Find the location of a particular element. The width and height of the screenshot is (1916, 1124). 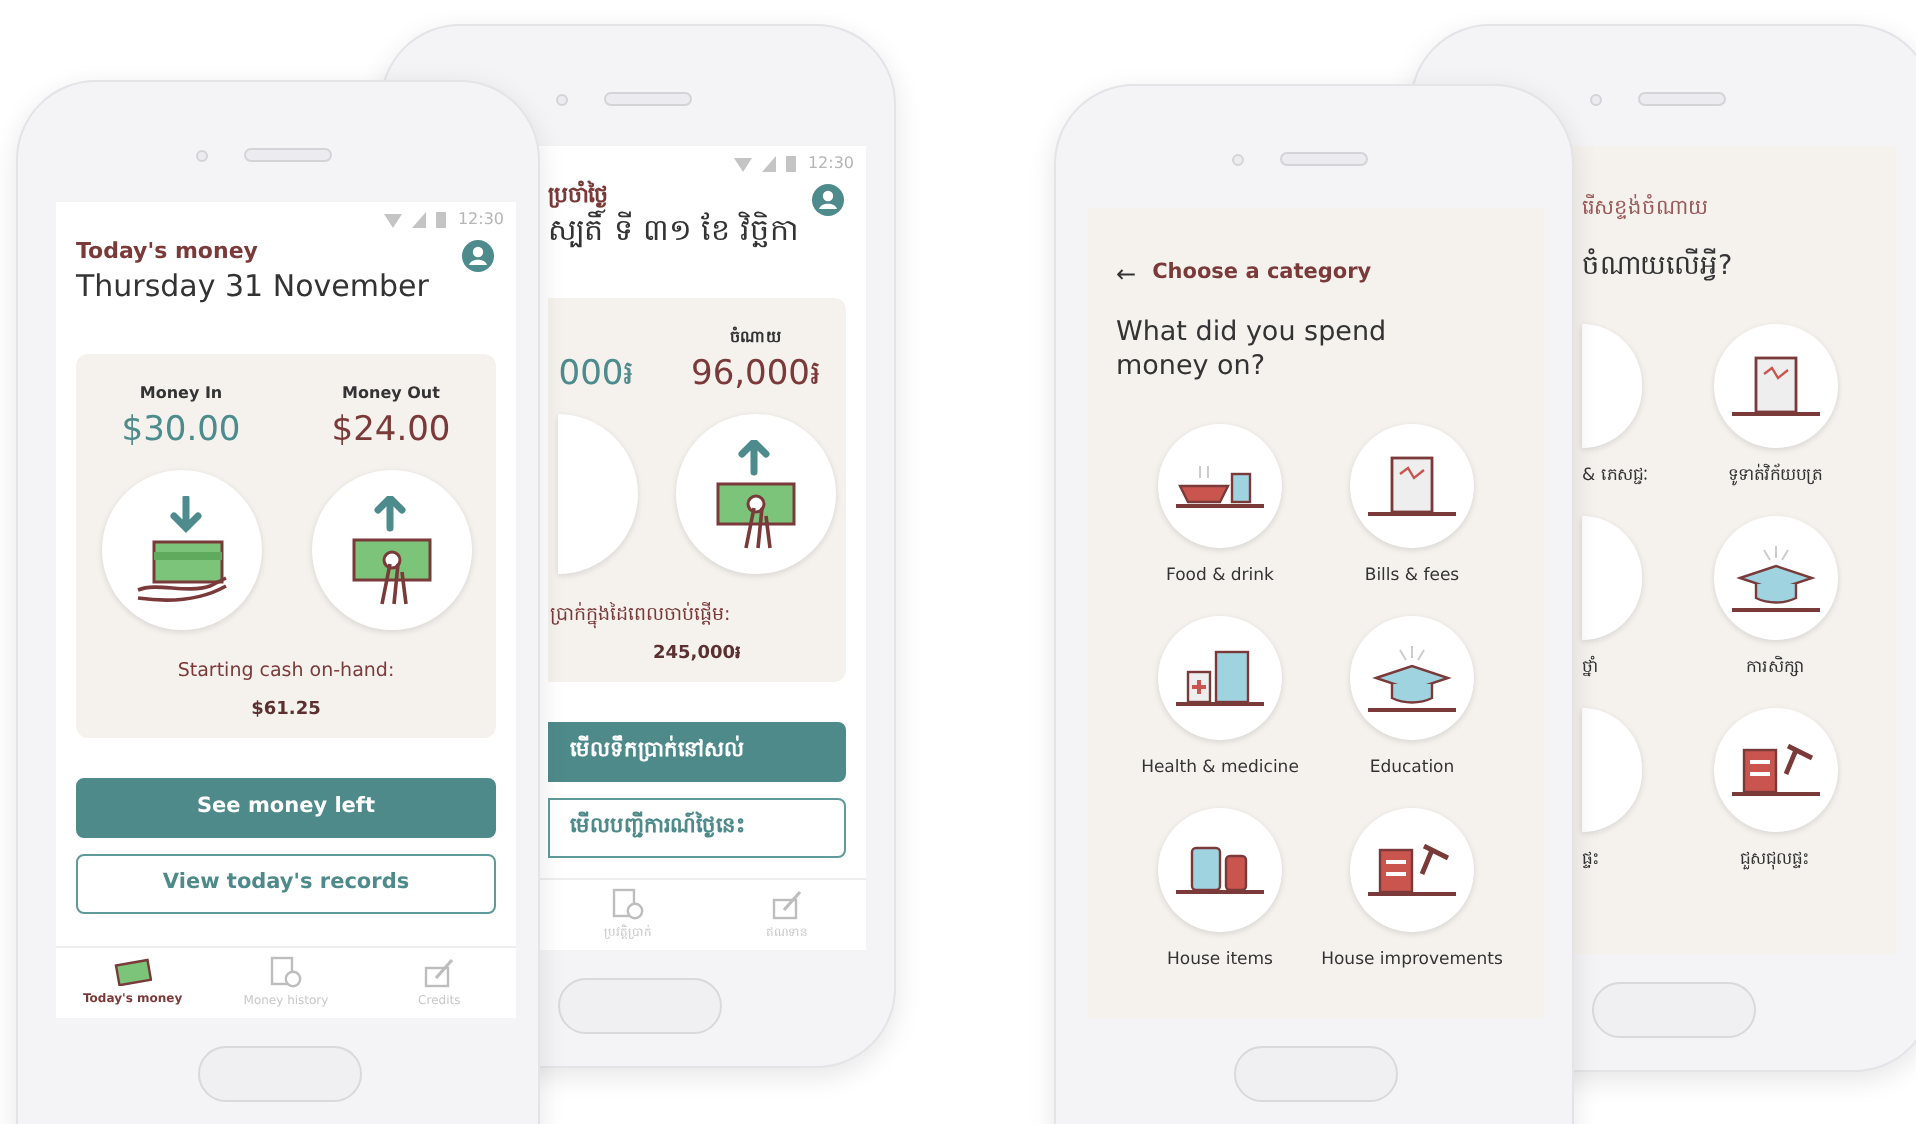

category-label: ផ្ទះ is located at coordinates (1591, 859).